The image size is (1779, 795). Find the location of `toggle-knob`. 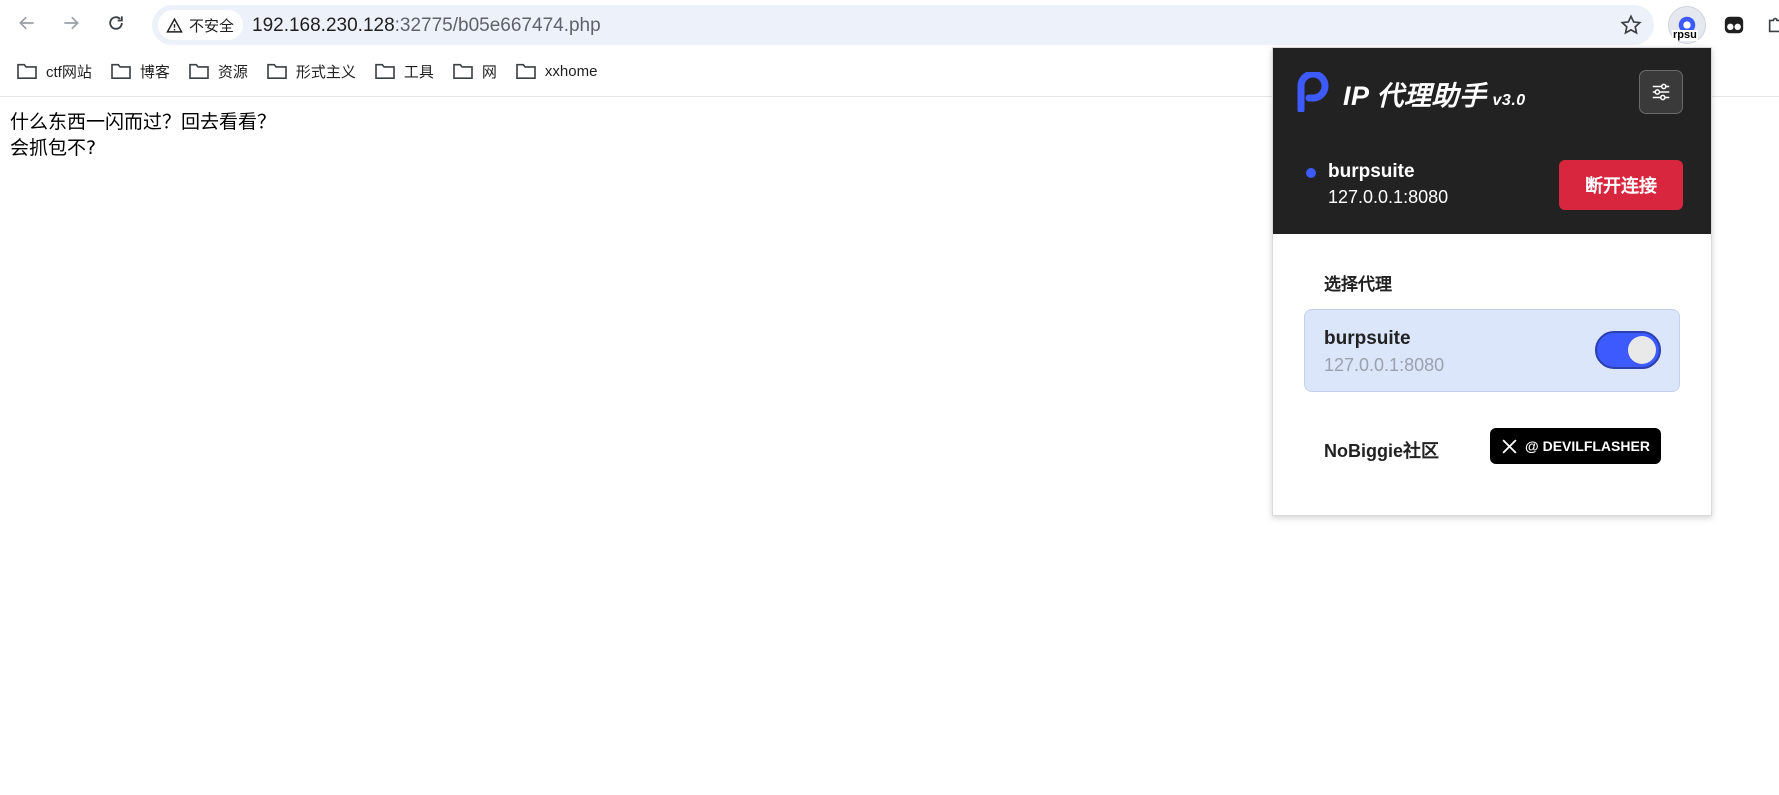

toggle-knob is located at coordinates (1642, 350).